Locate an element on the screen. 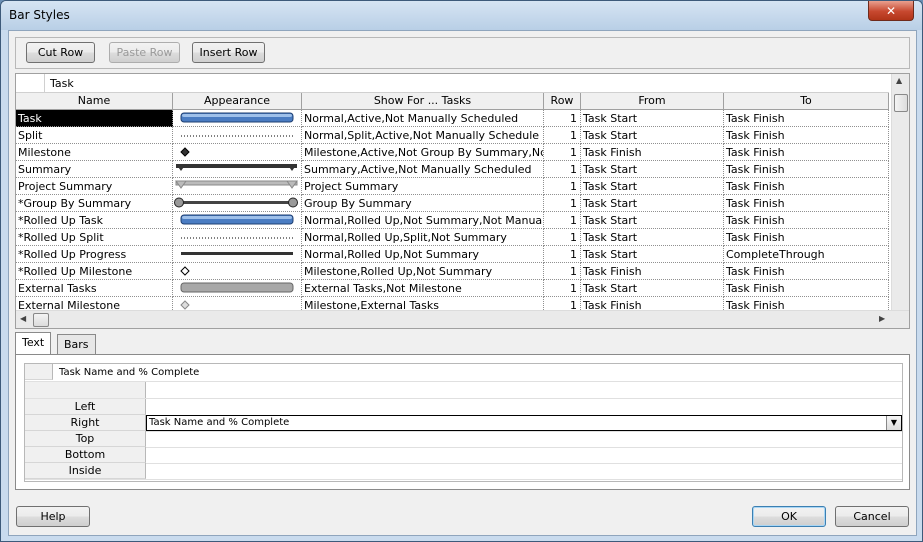 Image resolution: width=923 pixels, height=542 pixels. cell-show_for: Normal,Active,Not Manually Scheduled is located at coordinates (423, 118).